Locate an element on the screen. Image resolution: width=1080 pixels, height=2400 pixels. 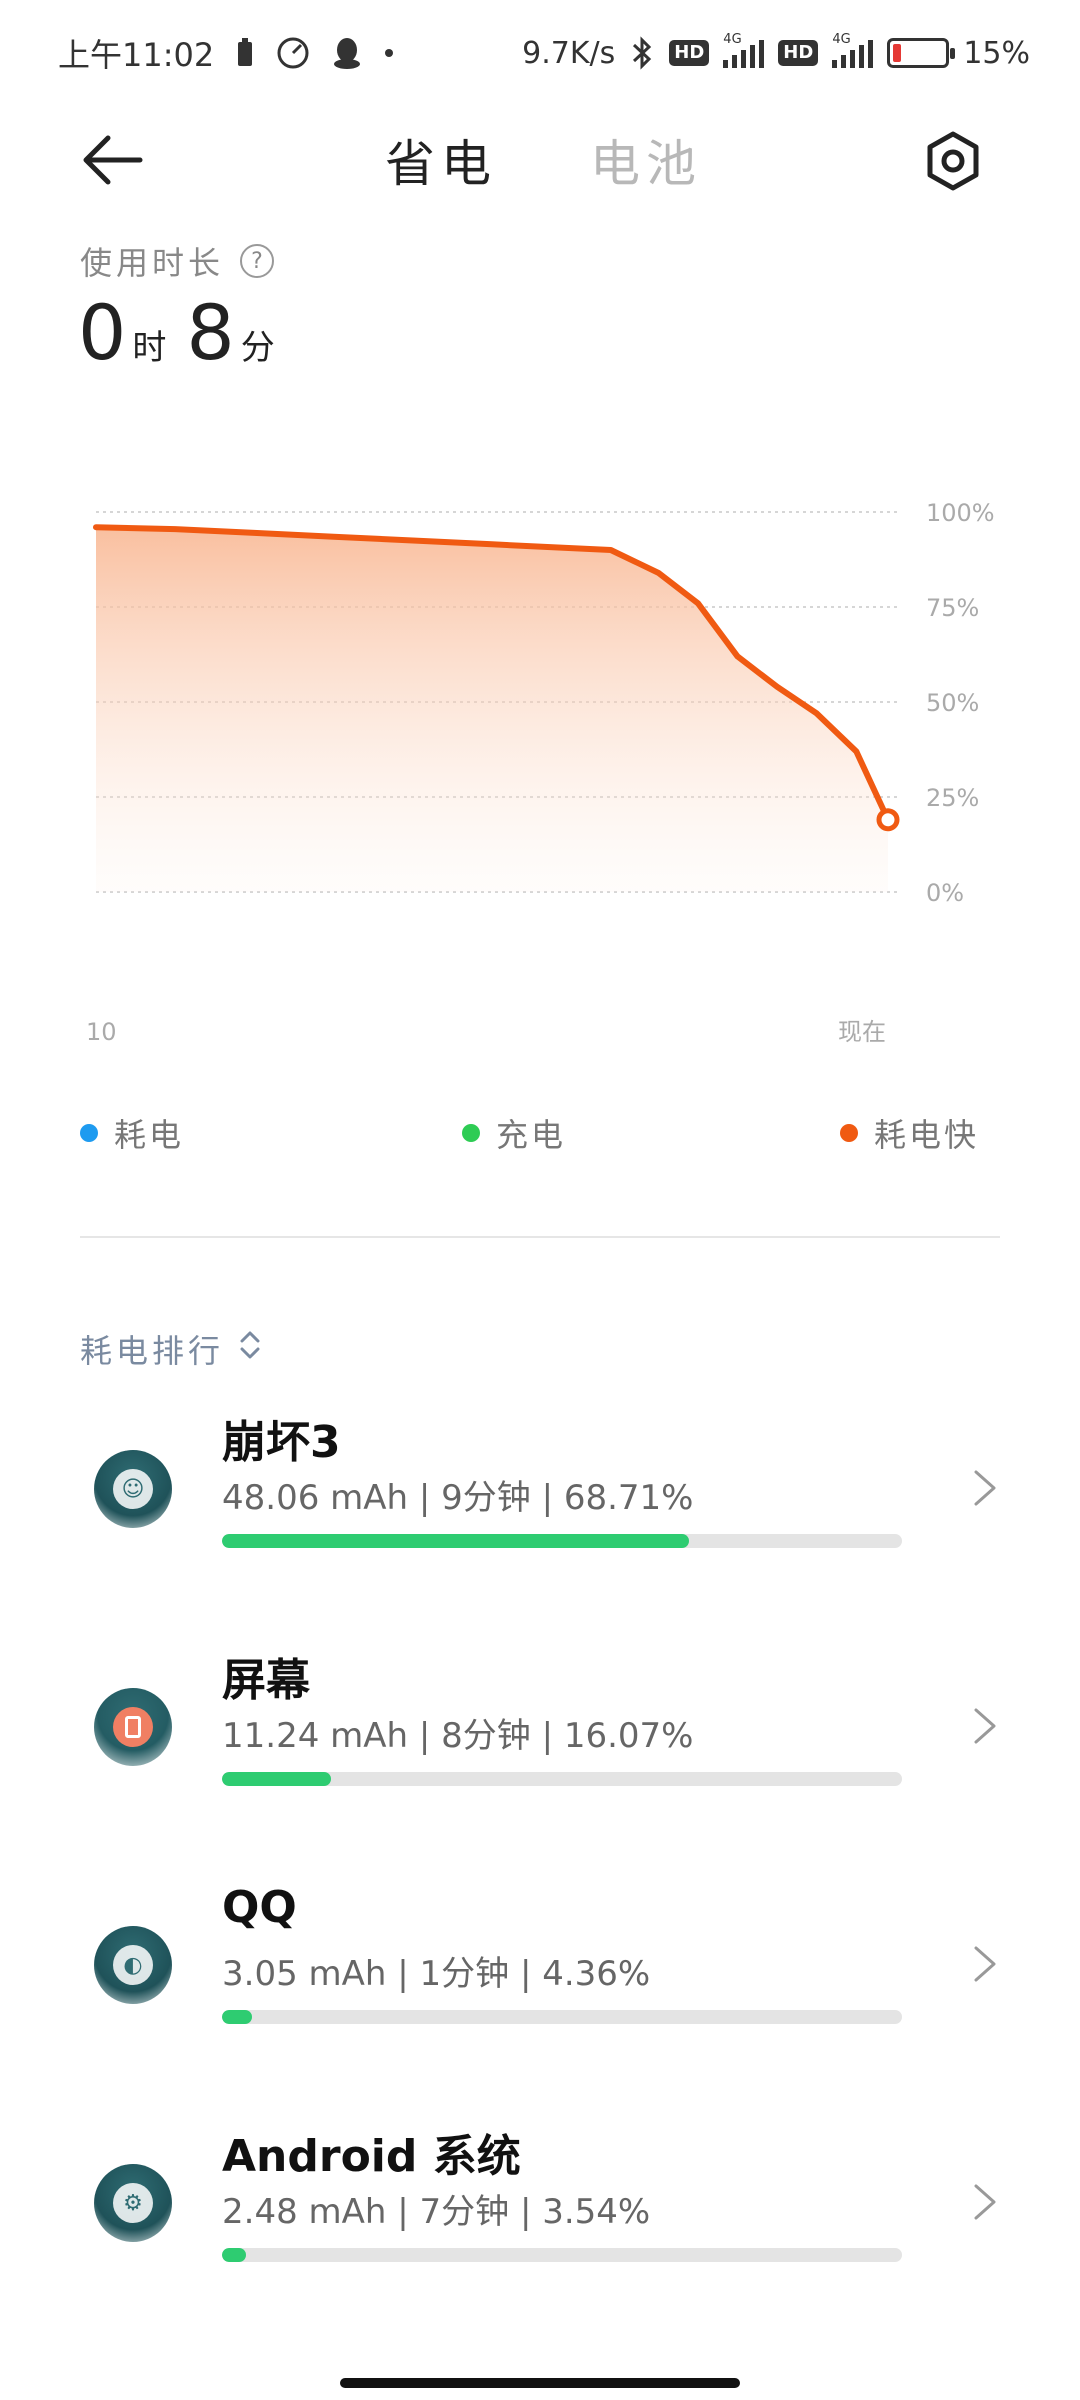
legend-dot-fast is located at coordinates (849, 1133).